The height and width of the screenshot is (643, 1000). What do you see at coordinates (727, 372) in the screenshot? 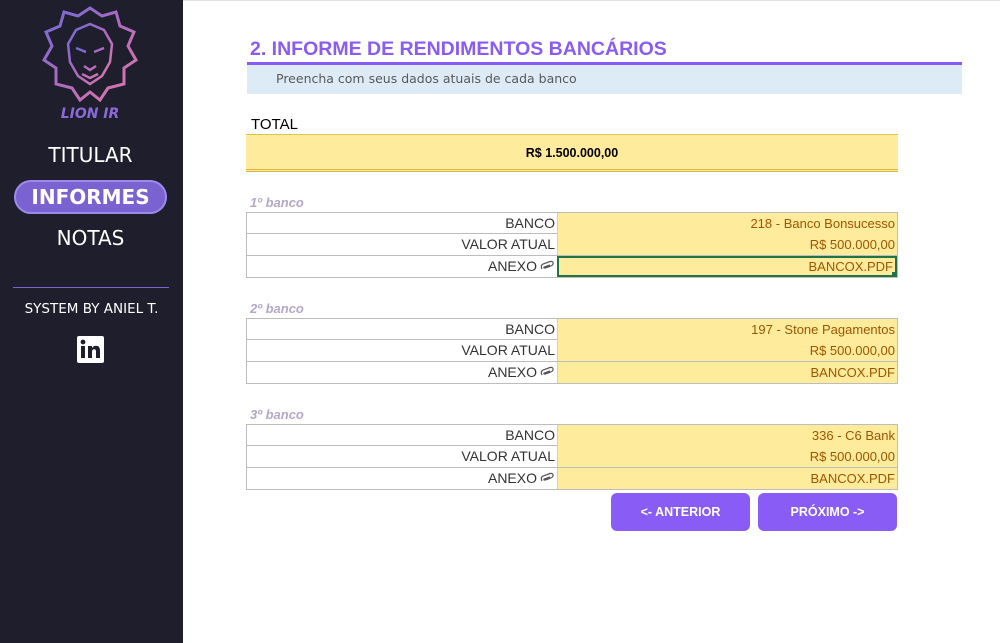
I see `bank-2-anexo-cell: BANCOX.PDF` at bounding box center [727, 372].